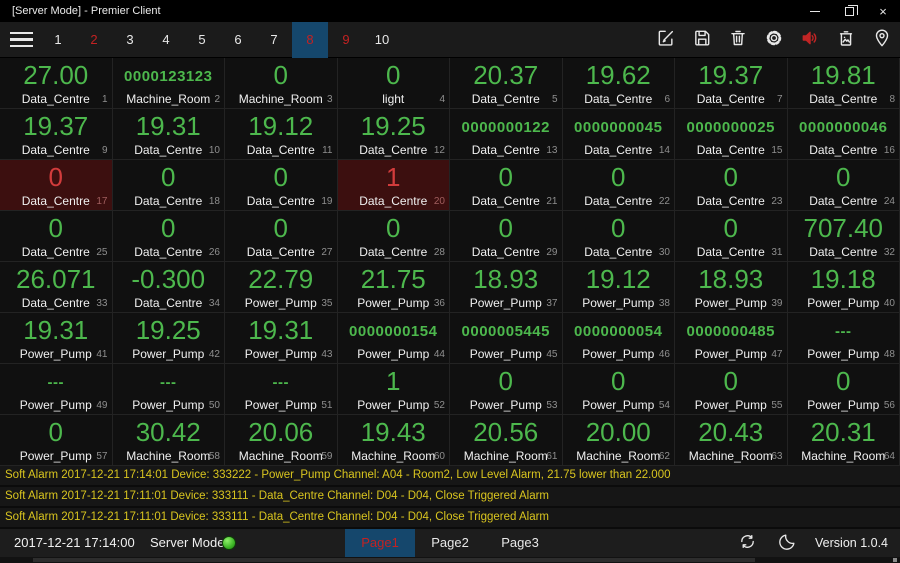 This screenshot has width=900, height=563. Describe the element at coordinates (56, 134) in the screenshot. I see `grid-cell-9: 19.37 Data_Centre 9` at that location.